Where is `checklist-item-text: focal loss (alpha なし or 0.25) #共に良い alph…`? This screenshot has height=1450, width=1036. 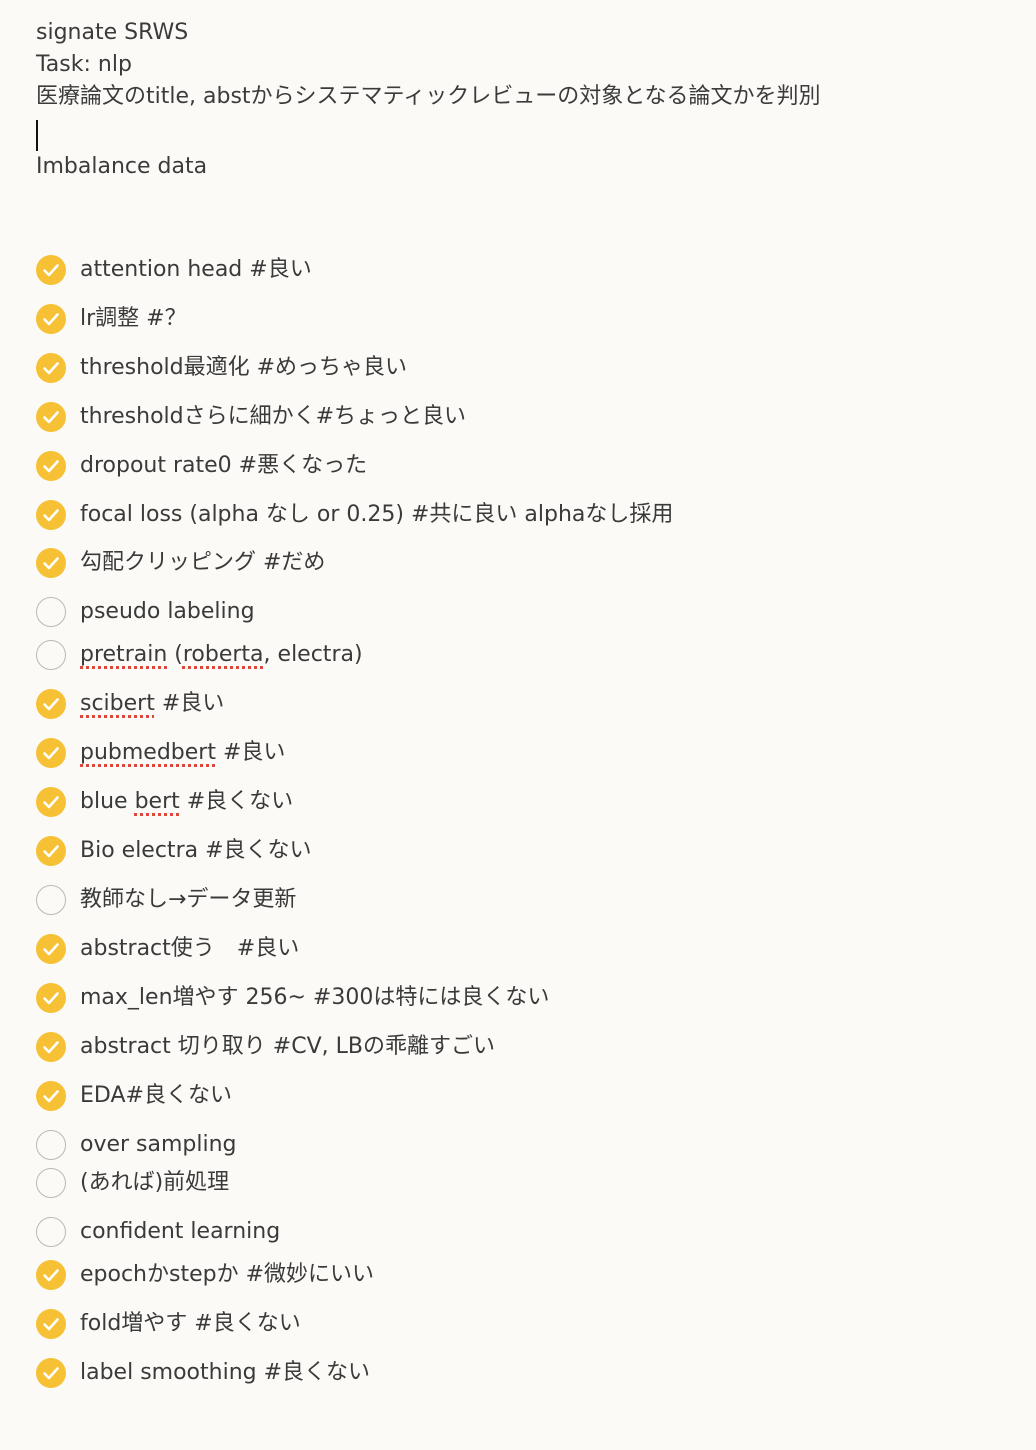
checklist-item-text: focal loss (alpha なし or 0.25) #共に良い alph… is located at coordinates (376, 515).